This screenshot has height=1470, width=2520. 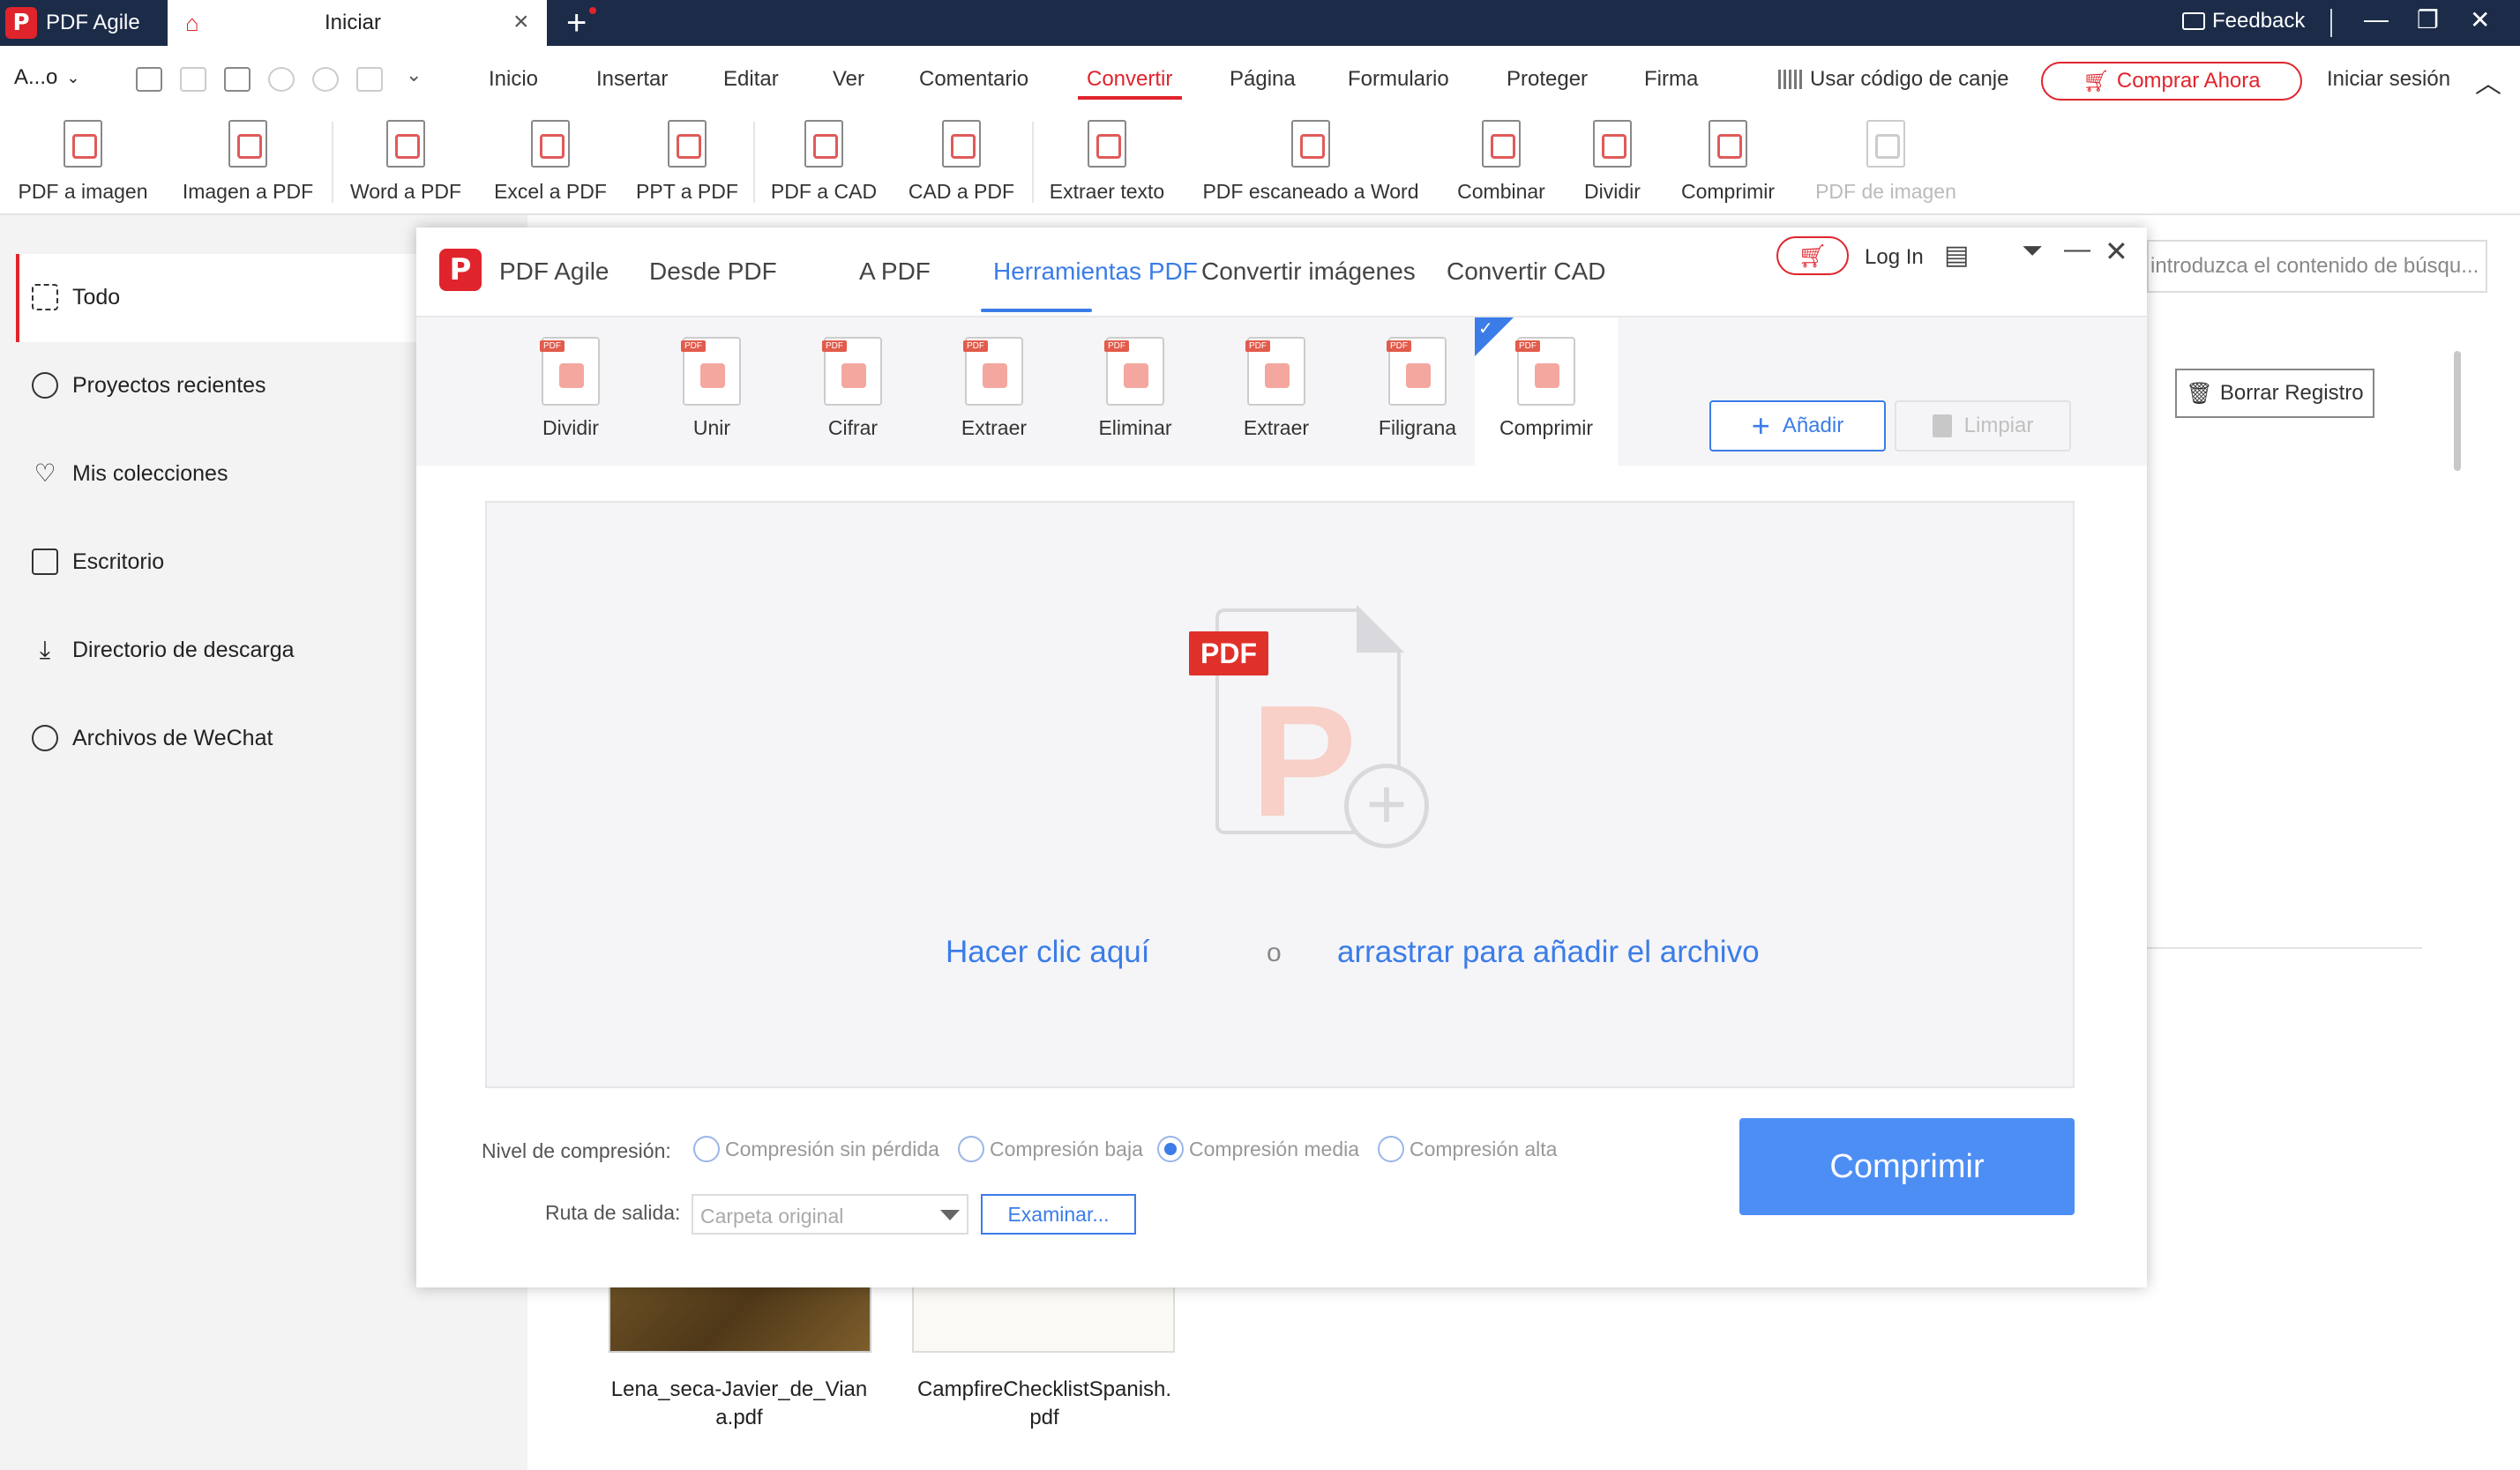 I want to click on tool-extraer-paginas: Extraer, so click(x=994, y=392).